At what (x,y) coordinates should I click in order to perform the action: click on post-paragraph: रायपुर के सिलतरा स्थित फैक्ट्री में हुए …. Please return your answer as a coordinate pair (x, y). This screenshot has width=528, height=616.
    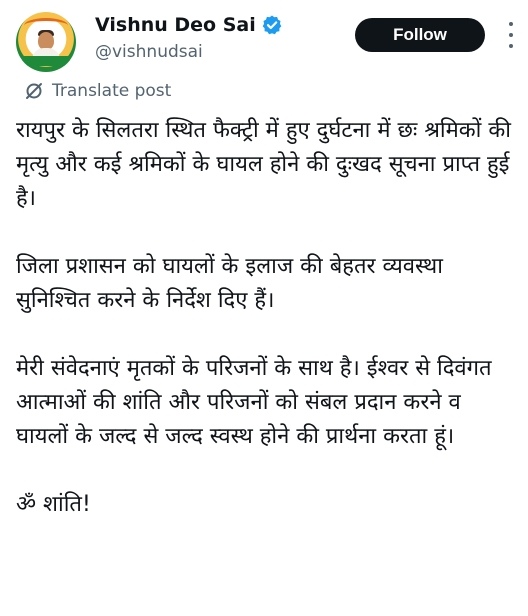
    Looking at the image, I should click on (263, 164).